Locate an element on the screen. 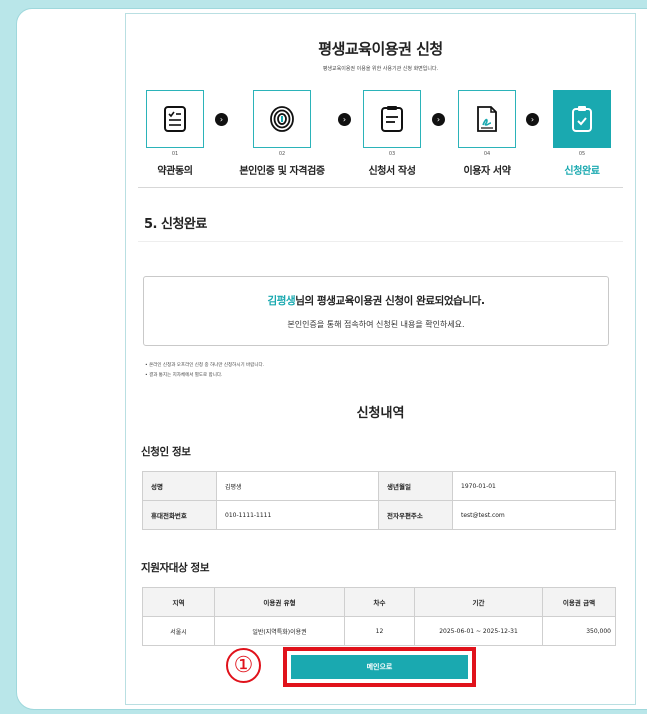 The height and width of the screenshot is (714, 647). step-2-box is located at coordinates (282, 119).